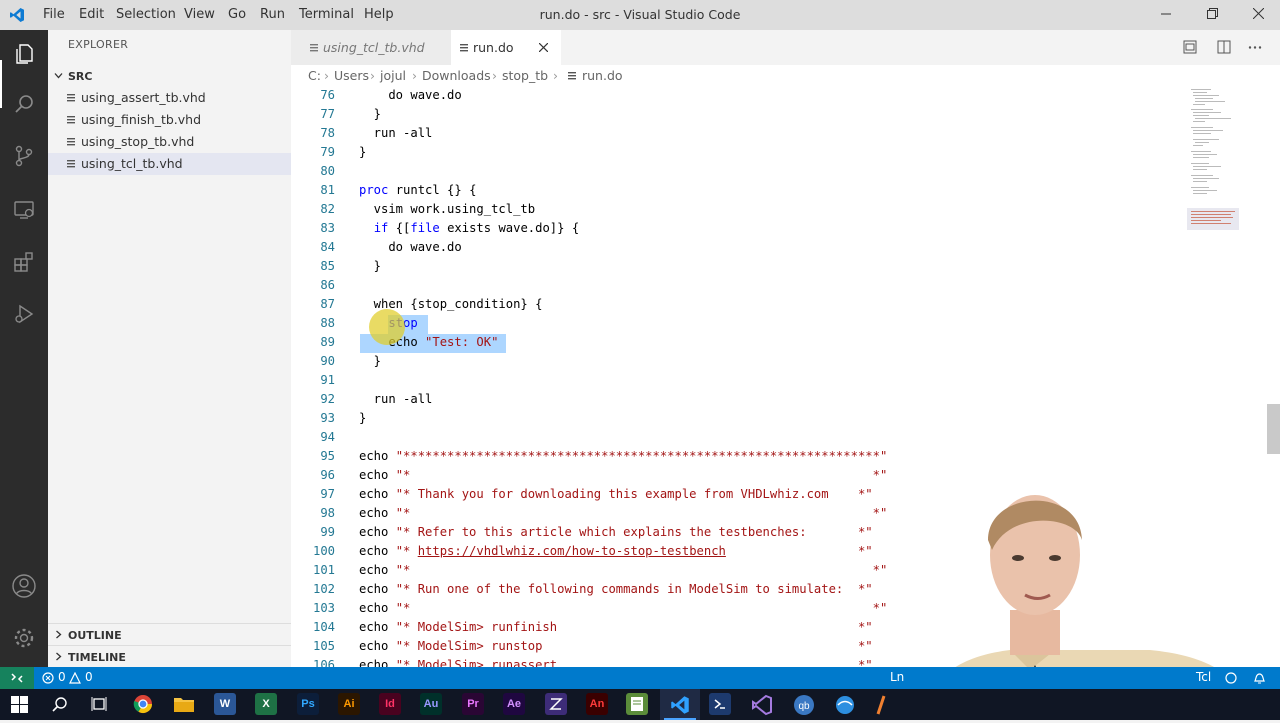 The image size is (1280, 723). What do you see at coordinates (24, 156) in the screenshot?
I see `activity-source-control` at bounding box center [24, 156].